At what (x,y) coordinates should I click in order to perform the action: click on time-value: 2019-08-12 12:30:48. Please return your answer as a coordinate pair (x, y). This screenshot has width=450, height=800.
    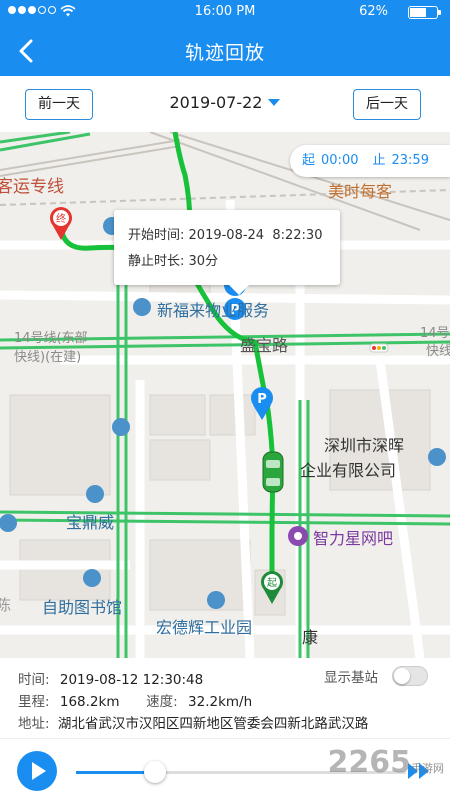
    Looking at the image, I should click on (131, 680).